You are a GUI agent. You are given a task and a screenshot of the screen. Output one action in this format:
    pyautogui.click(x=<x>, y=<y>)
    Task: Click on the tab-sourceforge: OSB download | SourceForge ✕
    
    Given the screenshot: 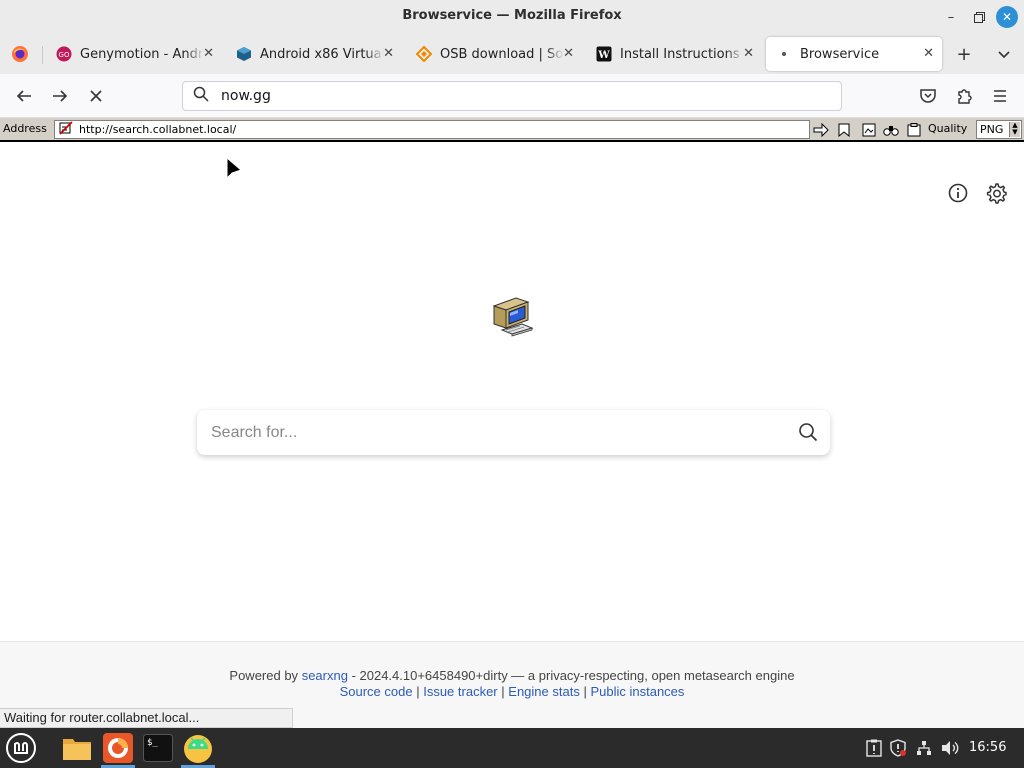 What is the action you would take?
    pyautogui.click(x=494, y=54)
    